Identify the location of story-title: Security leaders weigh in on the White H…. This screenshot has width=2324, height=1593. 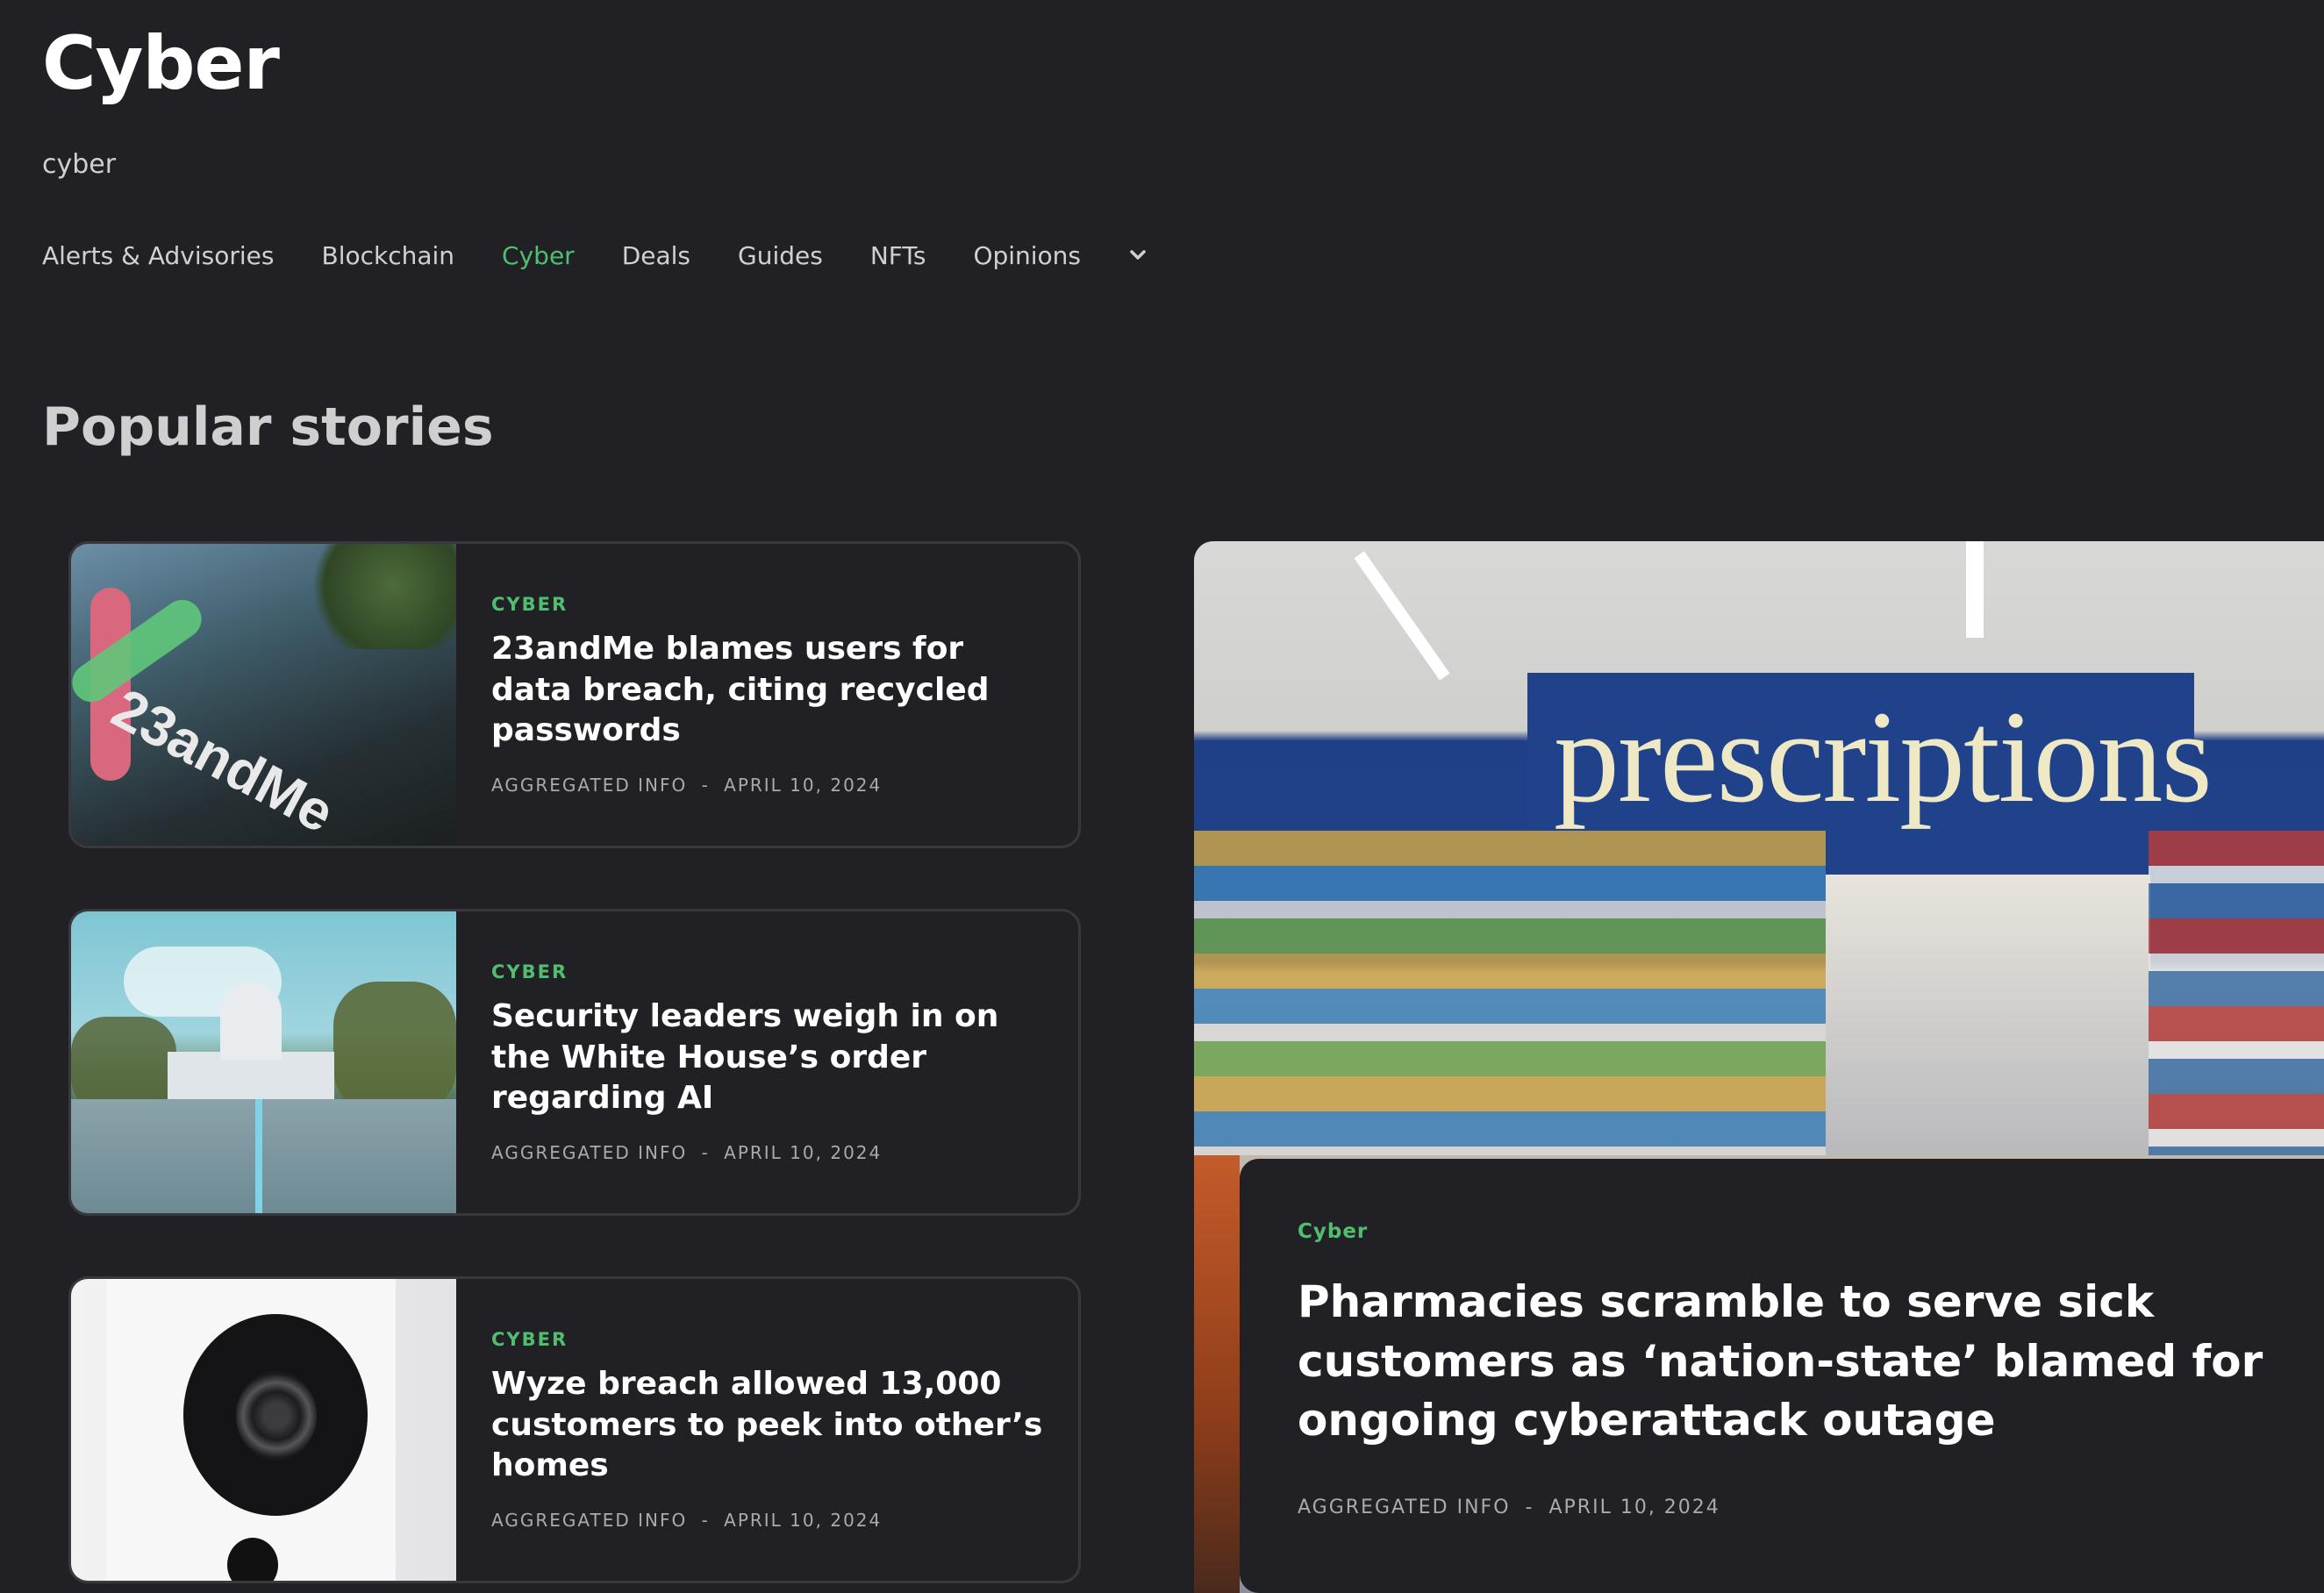
(767, 1058).